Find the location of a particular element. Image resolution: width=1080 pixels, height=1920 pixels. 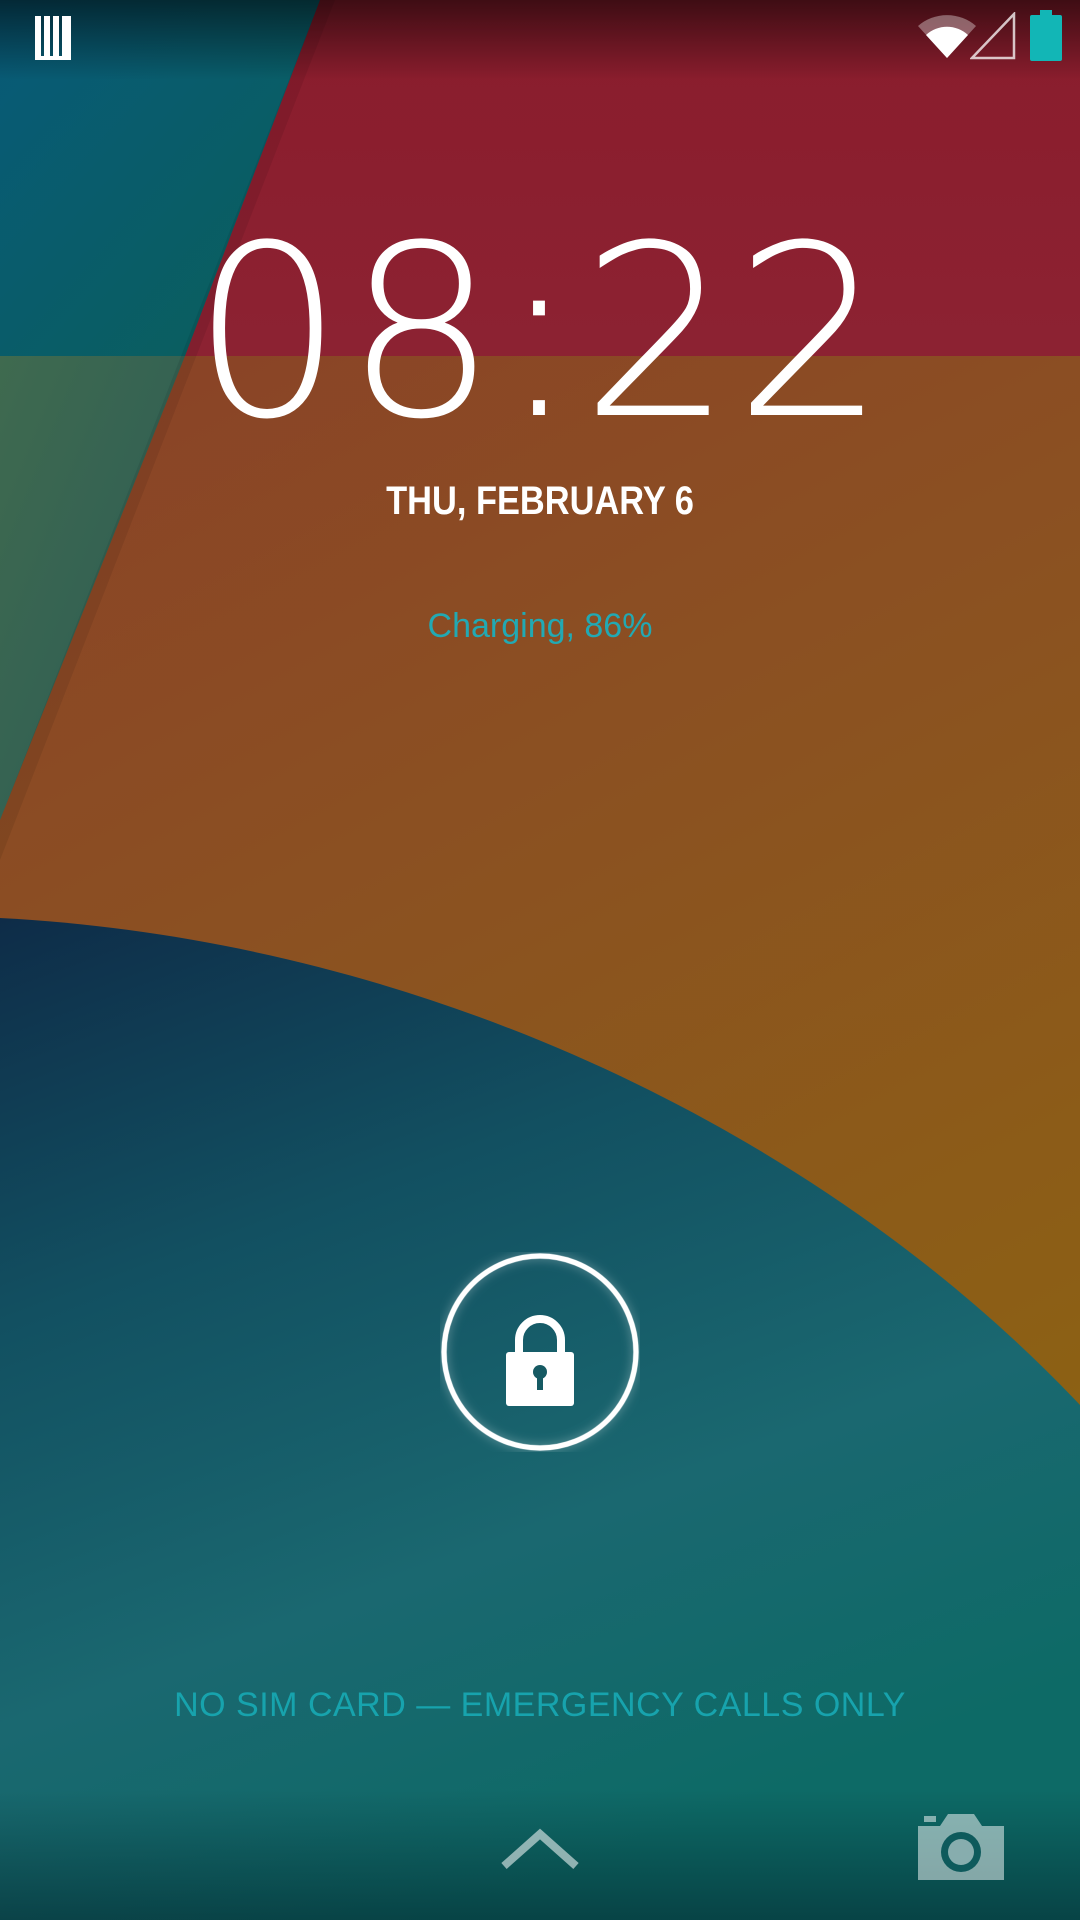

wifi-icon is located at coordinates (947, 36).